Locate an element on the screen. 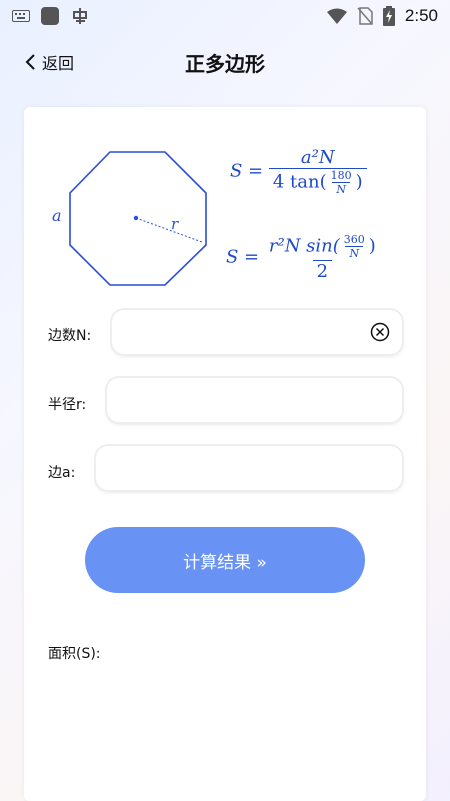 The image size is (450, 801). formula1-inner-num: 180 is located at coordinates (341, 175).